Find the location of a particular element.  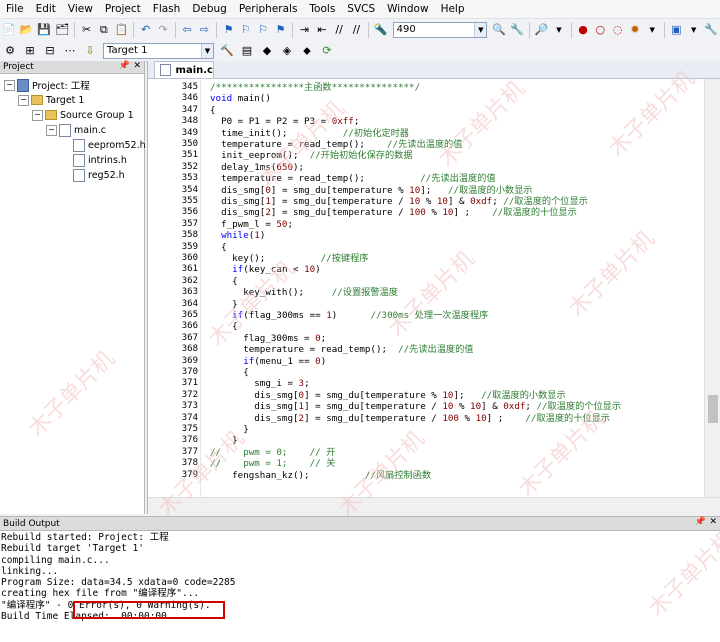

uncomment-icon: // is located at coordinates (356, 30).